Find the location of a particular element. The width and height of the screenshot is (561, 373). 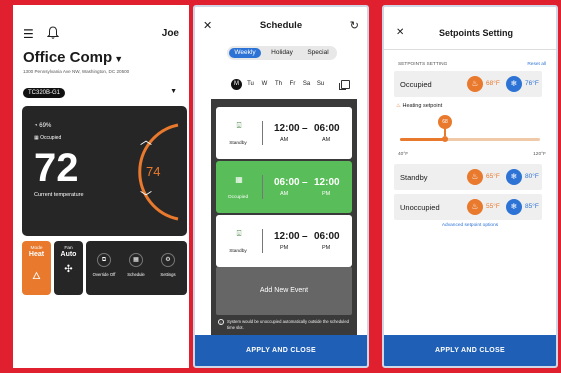

fan-button: Fan Auto ✣ is located at coordinates (68, 268).